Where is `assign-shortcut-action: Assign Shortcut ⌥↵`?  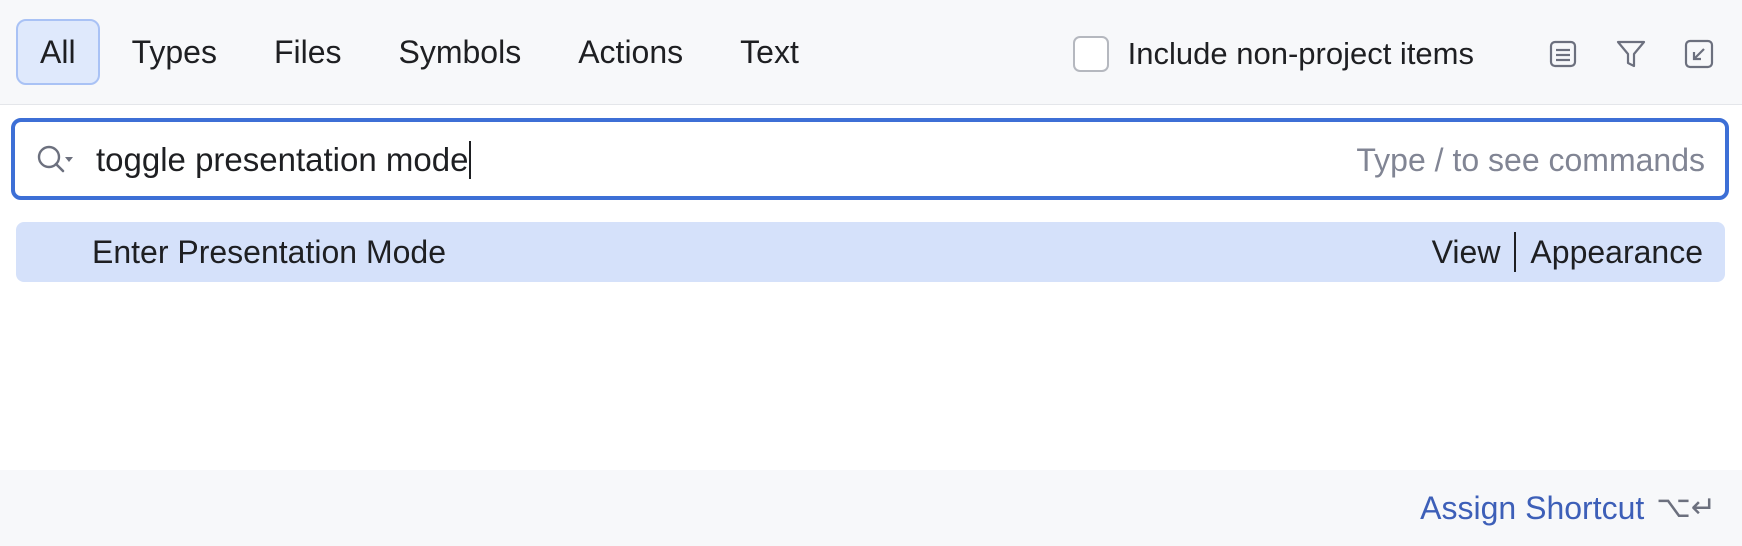 assign-shortcut-action: Assign Shortcut ⌥↵ is located at coordinates (1568, 508).